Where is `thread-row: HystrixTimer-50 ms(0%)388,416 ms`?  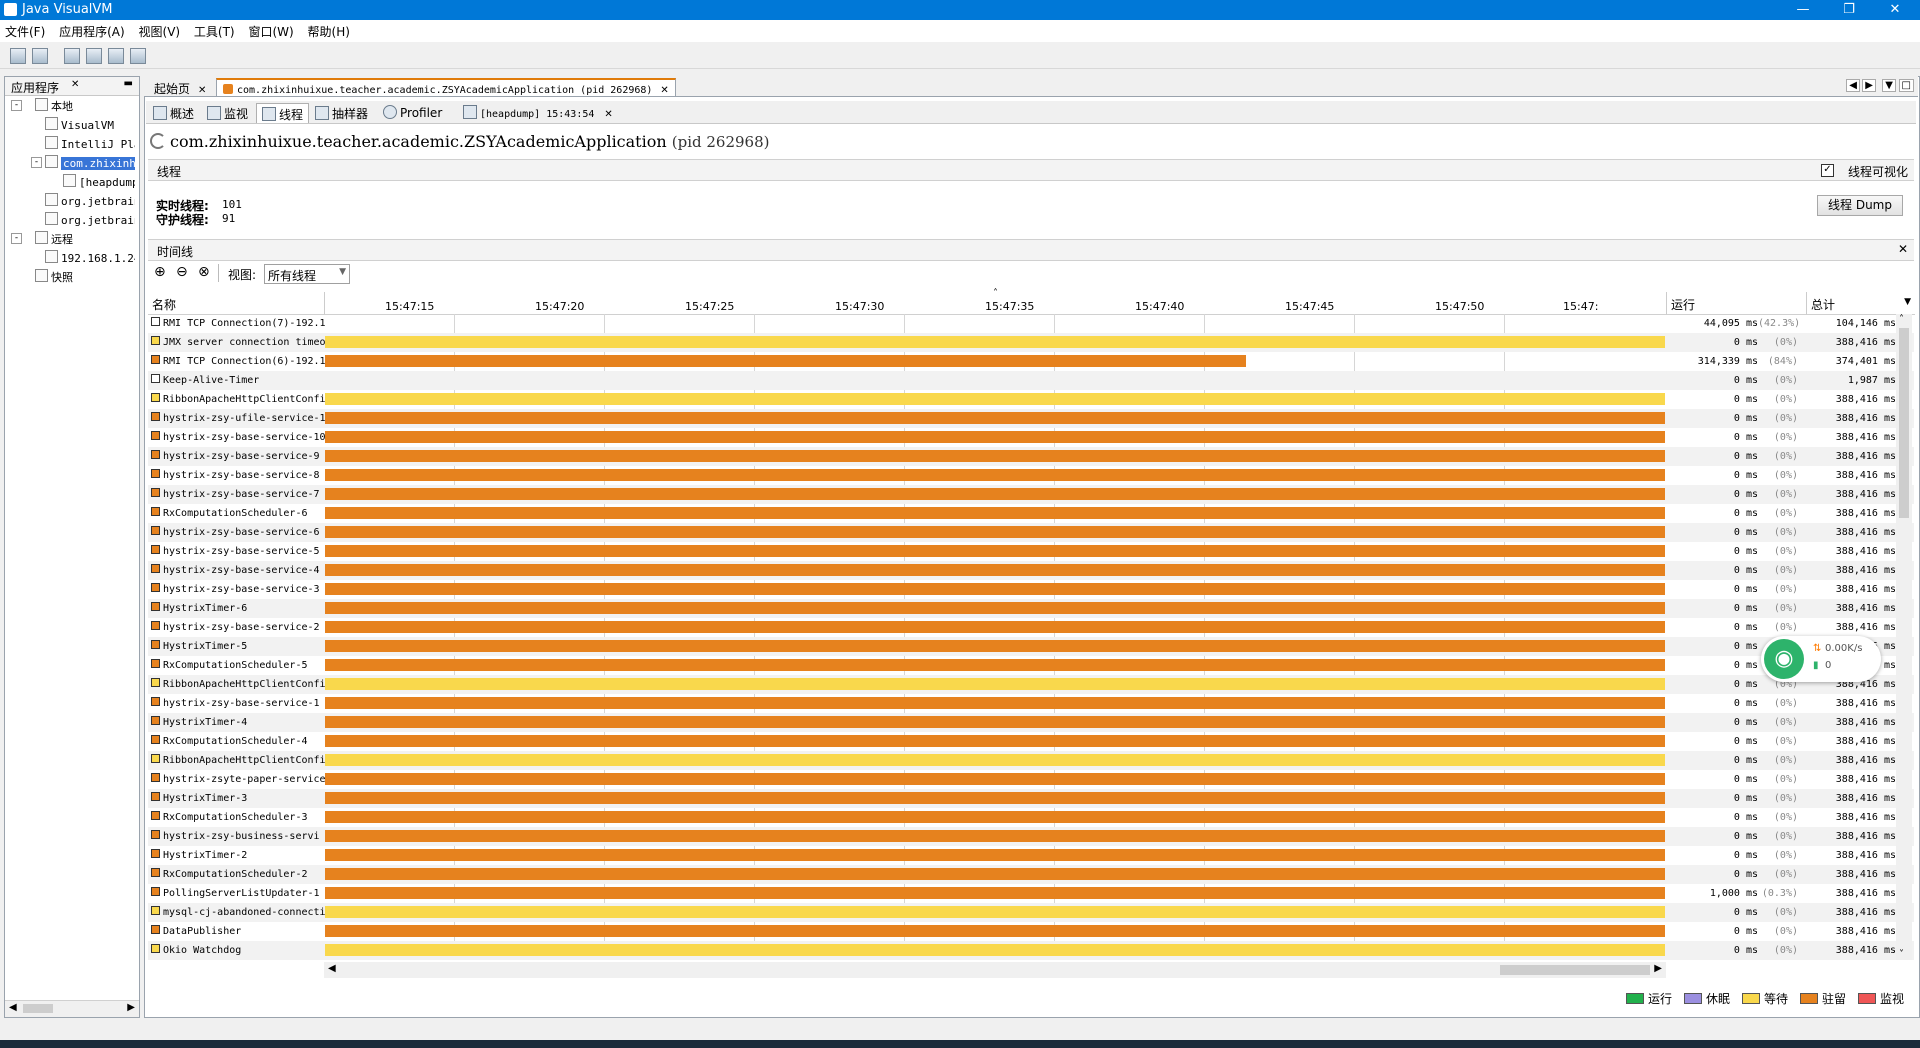 thread-row: HystrixTimer-50 ms(0%)388,416 ms is located at coordinates (1031, 646).